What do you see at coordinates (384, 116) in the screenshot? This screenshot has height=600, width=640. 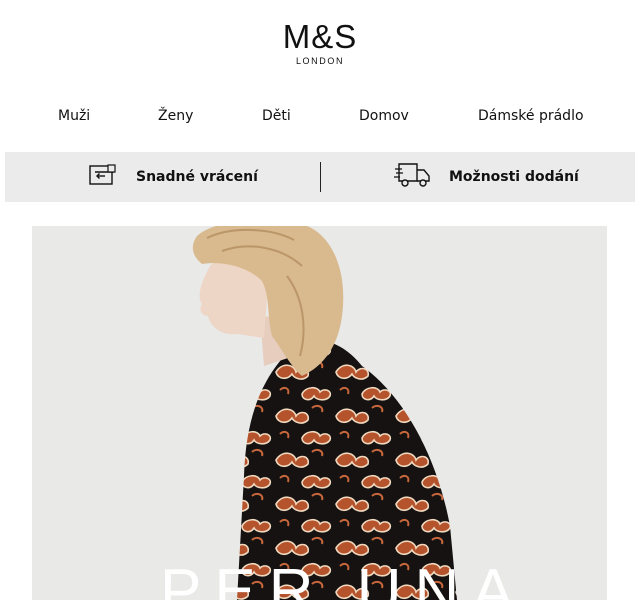 I see `nav-item-home: Domov` at bounding box center [384, 116].